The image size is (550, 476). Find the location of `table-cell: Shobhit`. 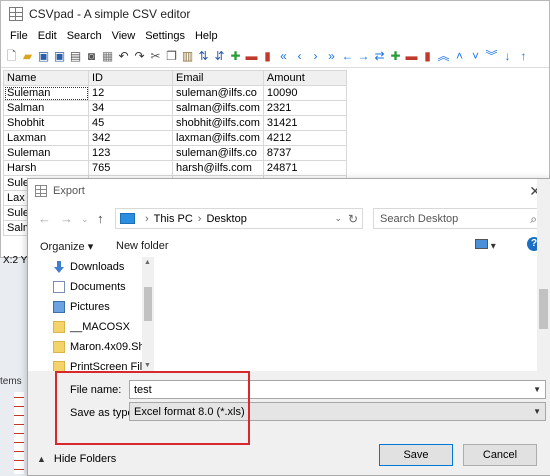

table-cell: Shobhit is located at coordinates (46, 123).